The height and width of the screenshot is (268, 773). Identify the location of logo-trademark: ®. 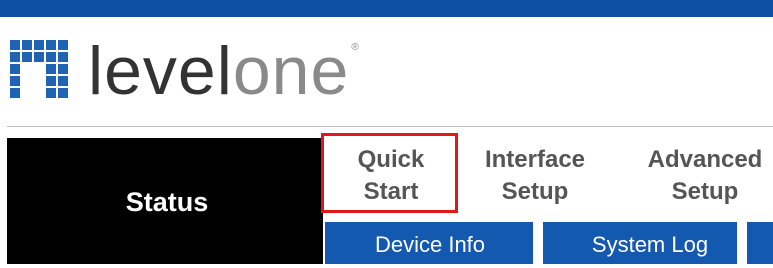
(355, 47).